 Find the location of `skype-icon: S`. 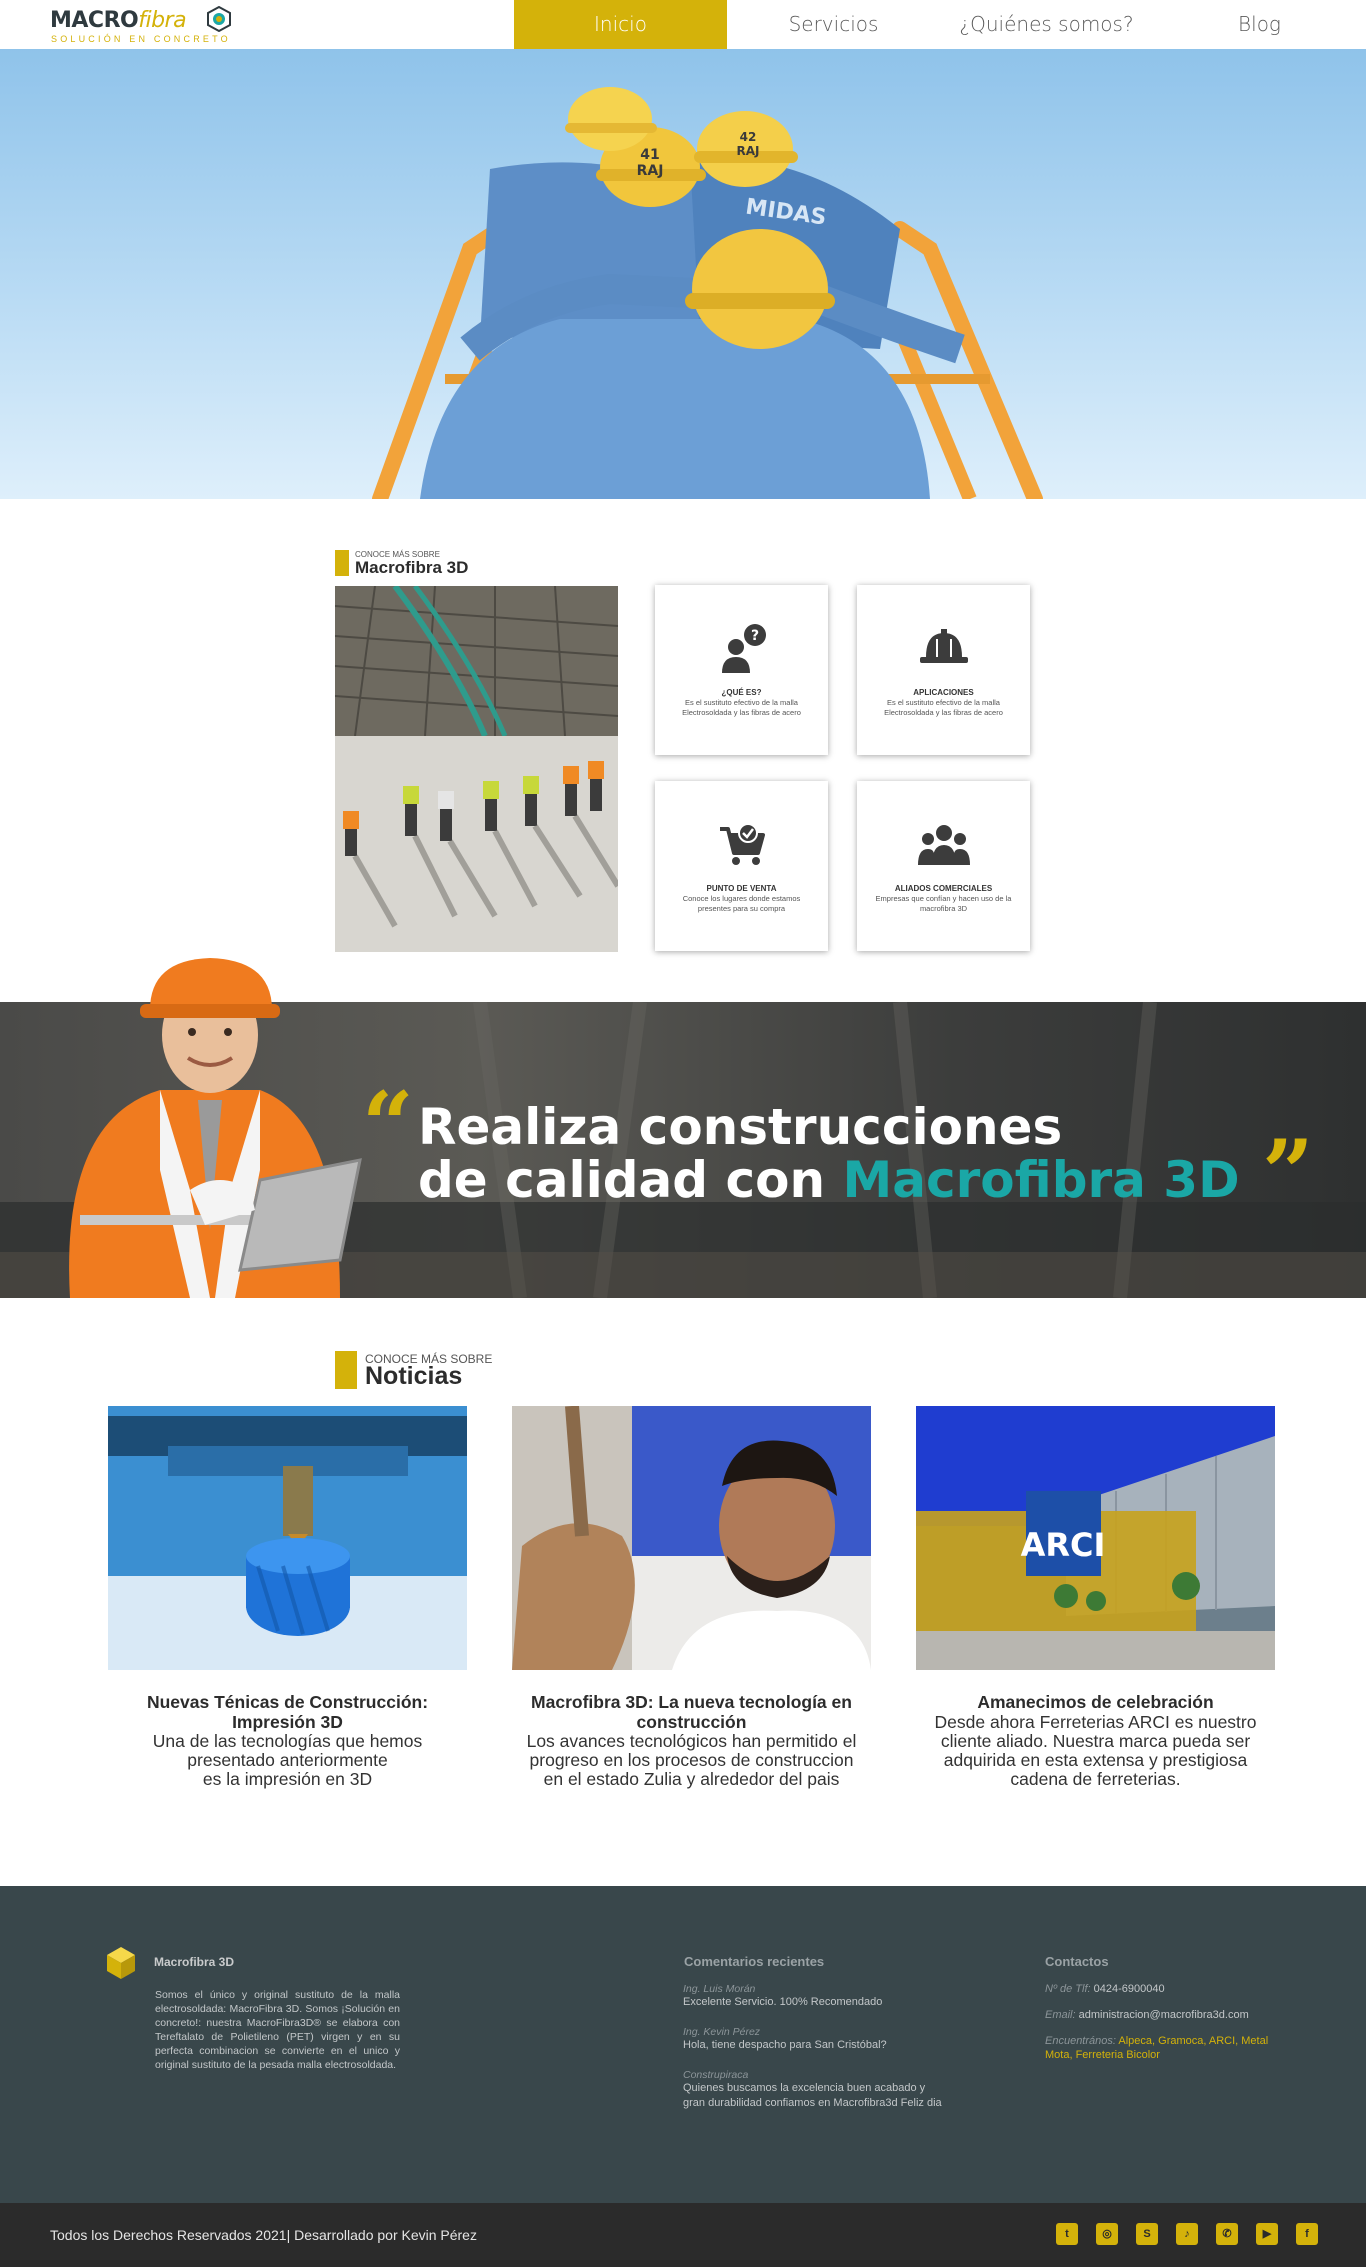

skype-icon: S is located at coordinates (1147, 2234).